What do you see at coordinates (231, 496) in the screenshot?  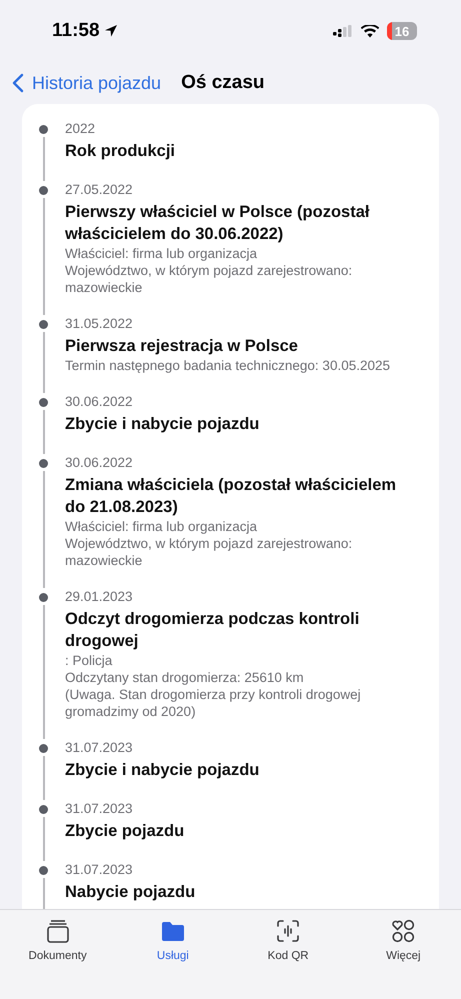 I see `event-title: Zmiana właściciela (pozostał właścicielem do 21.08.2023)` at bounding box center [231, 496].